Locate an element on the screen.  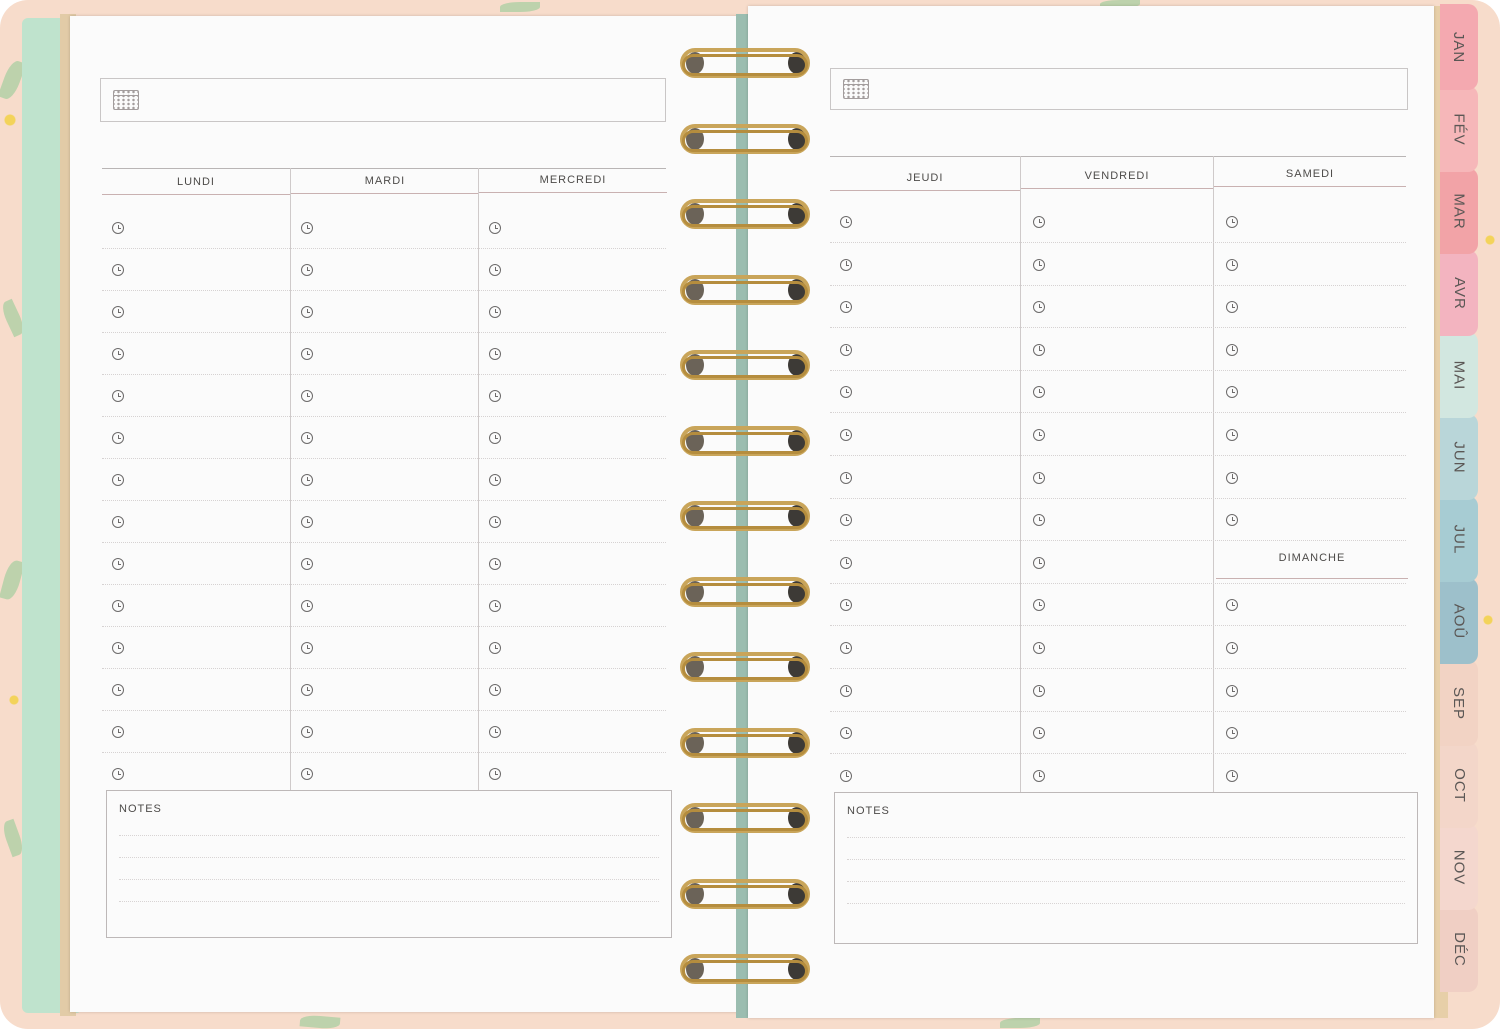
month-tab-label: MAI is located at coordinates (1459, 375).